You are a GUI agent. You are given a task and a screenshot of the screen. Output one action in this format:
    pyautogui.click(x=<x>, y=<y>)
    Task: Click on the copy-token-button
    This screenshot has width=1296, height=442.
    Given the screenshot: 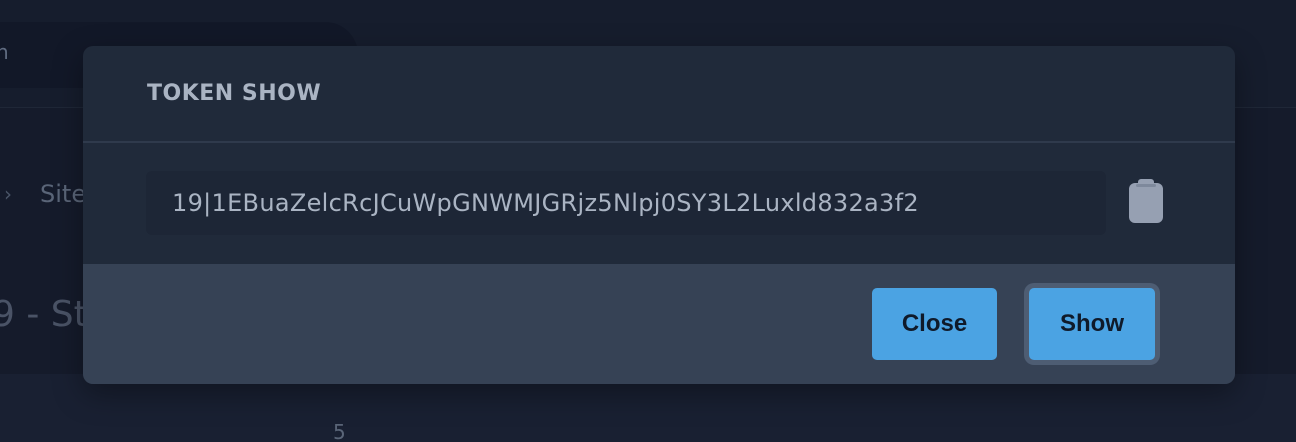 What is the action you would take?
    pyautogui.click(x=1146, y=203)
    